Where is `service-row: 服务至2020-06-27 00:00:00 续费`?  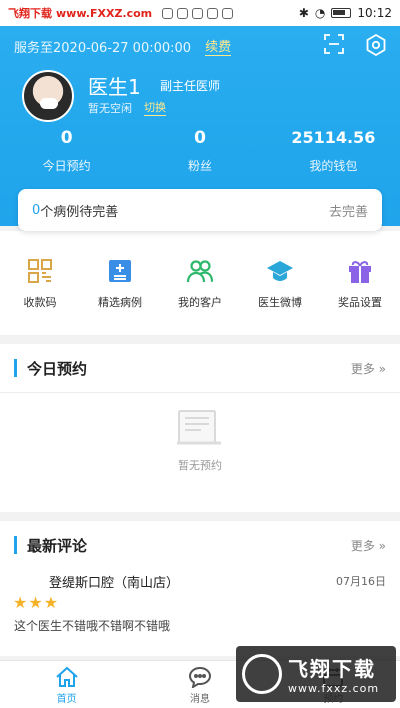
service-row: 服务至2020-06-27 00:00:00 续费 is located at coordinates (123, 46).